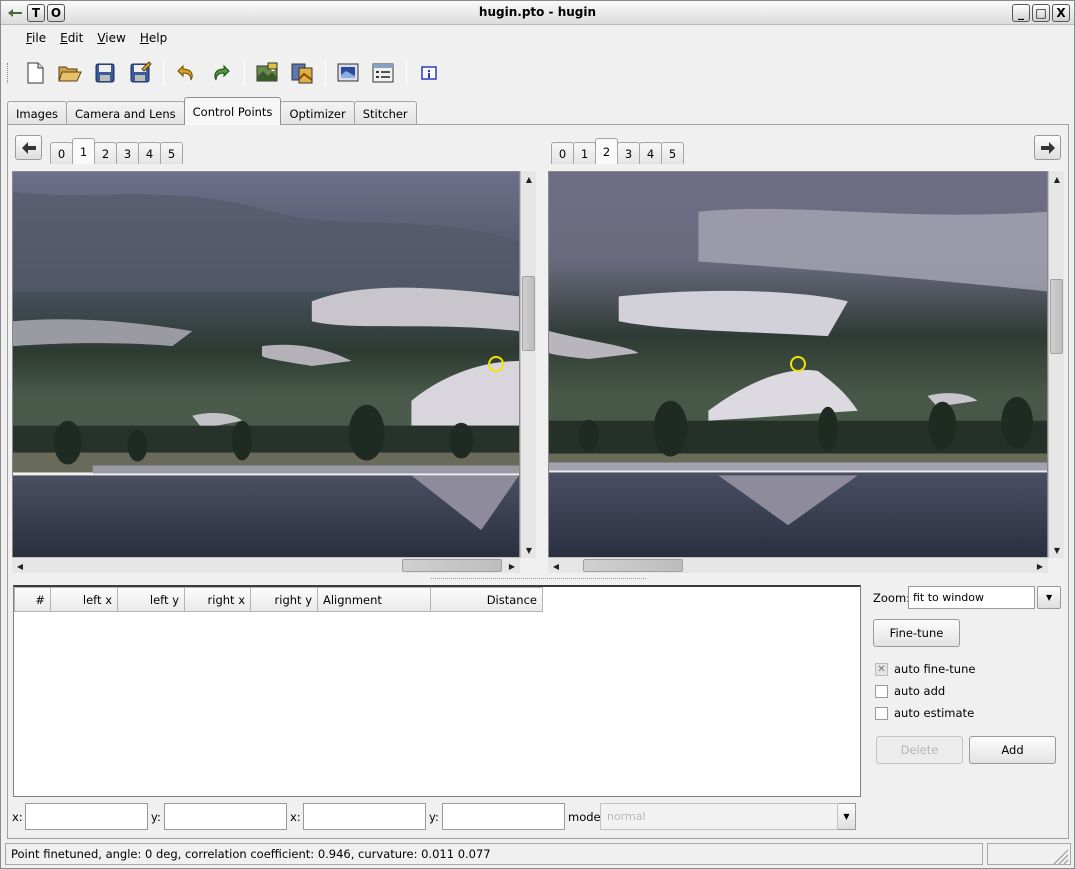 Image resolution: width=1075 pixels, height=869 pixels. I want to click on next-image-button, so click(1047, 147).